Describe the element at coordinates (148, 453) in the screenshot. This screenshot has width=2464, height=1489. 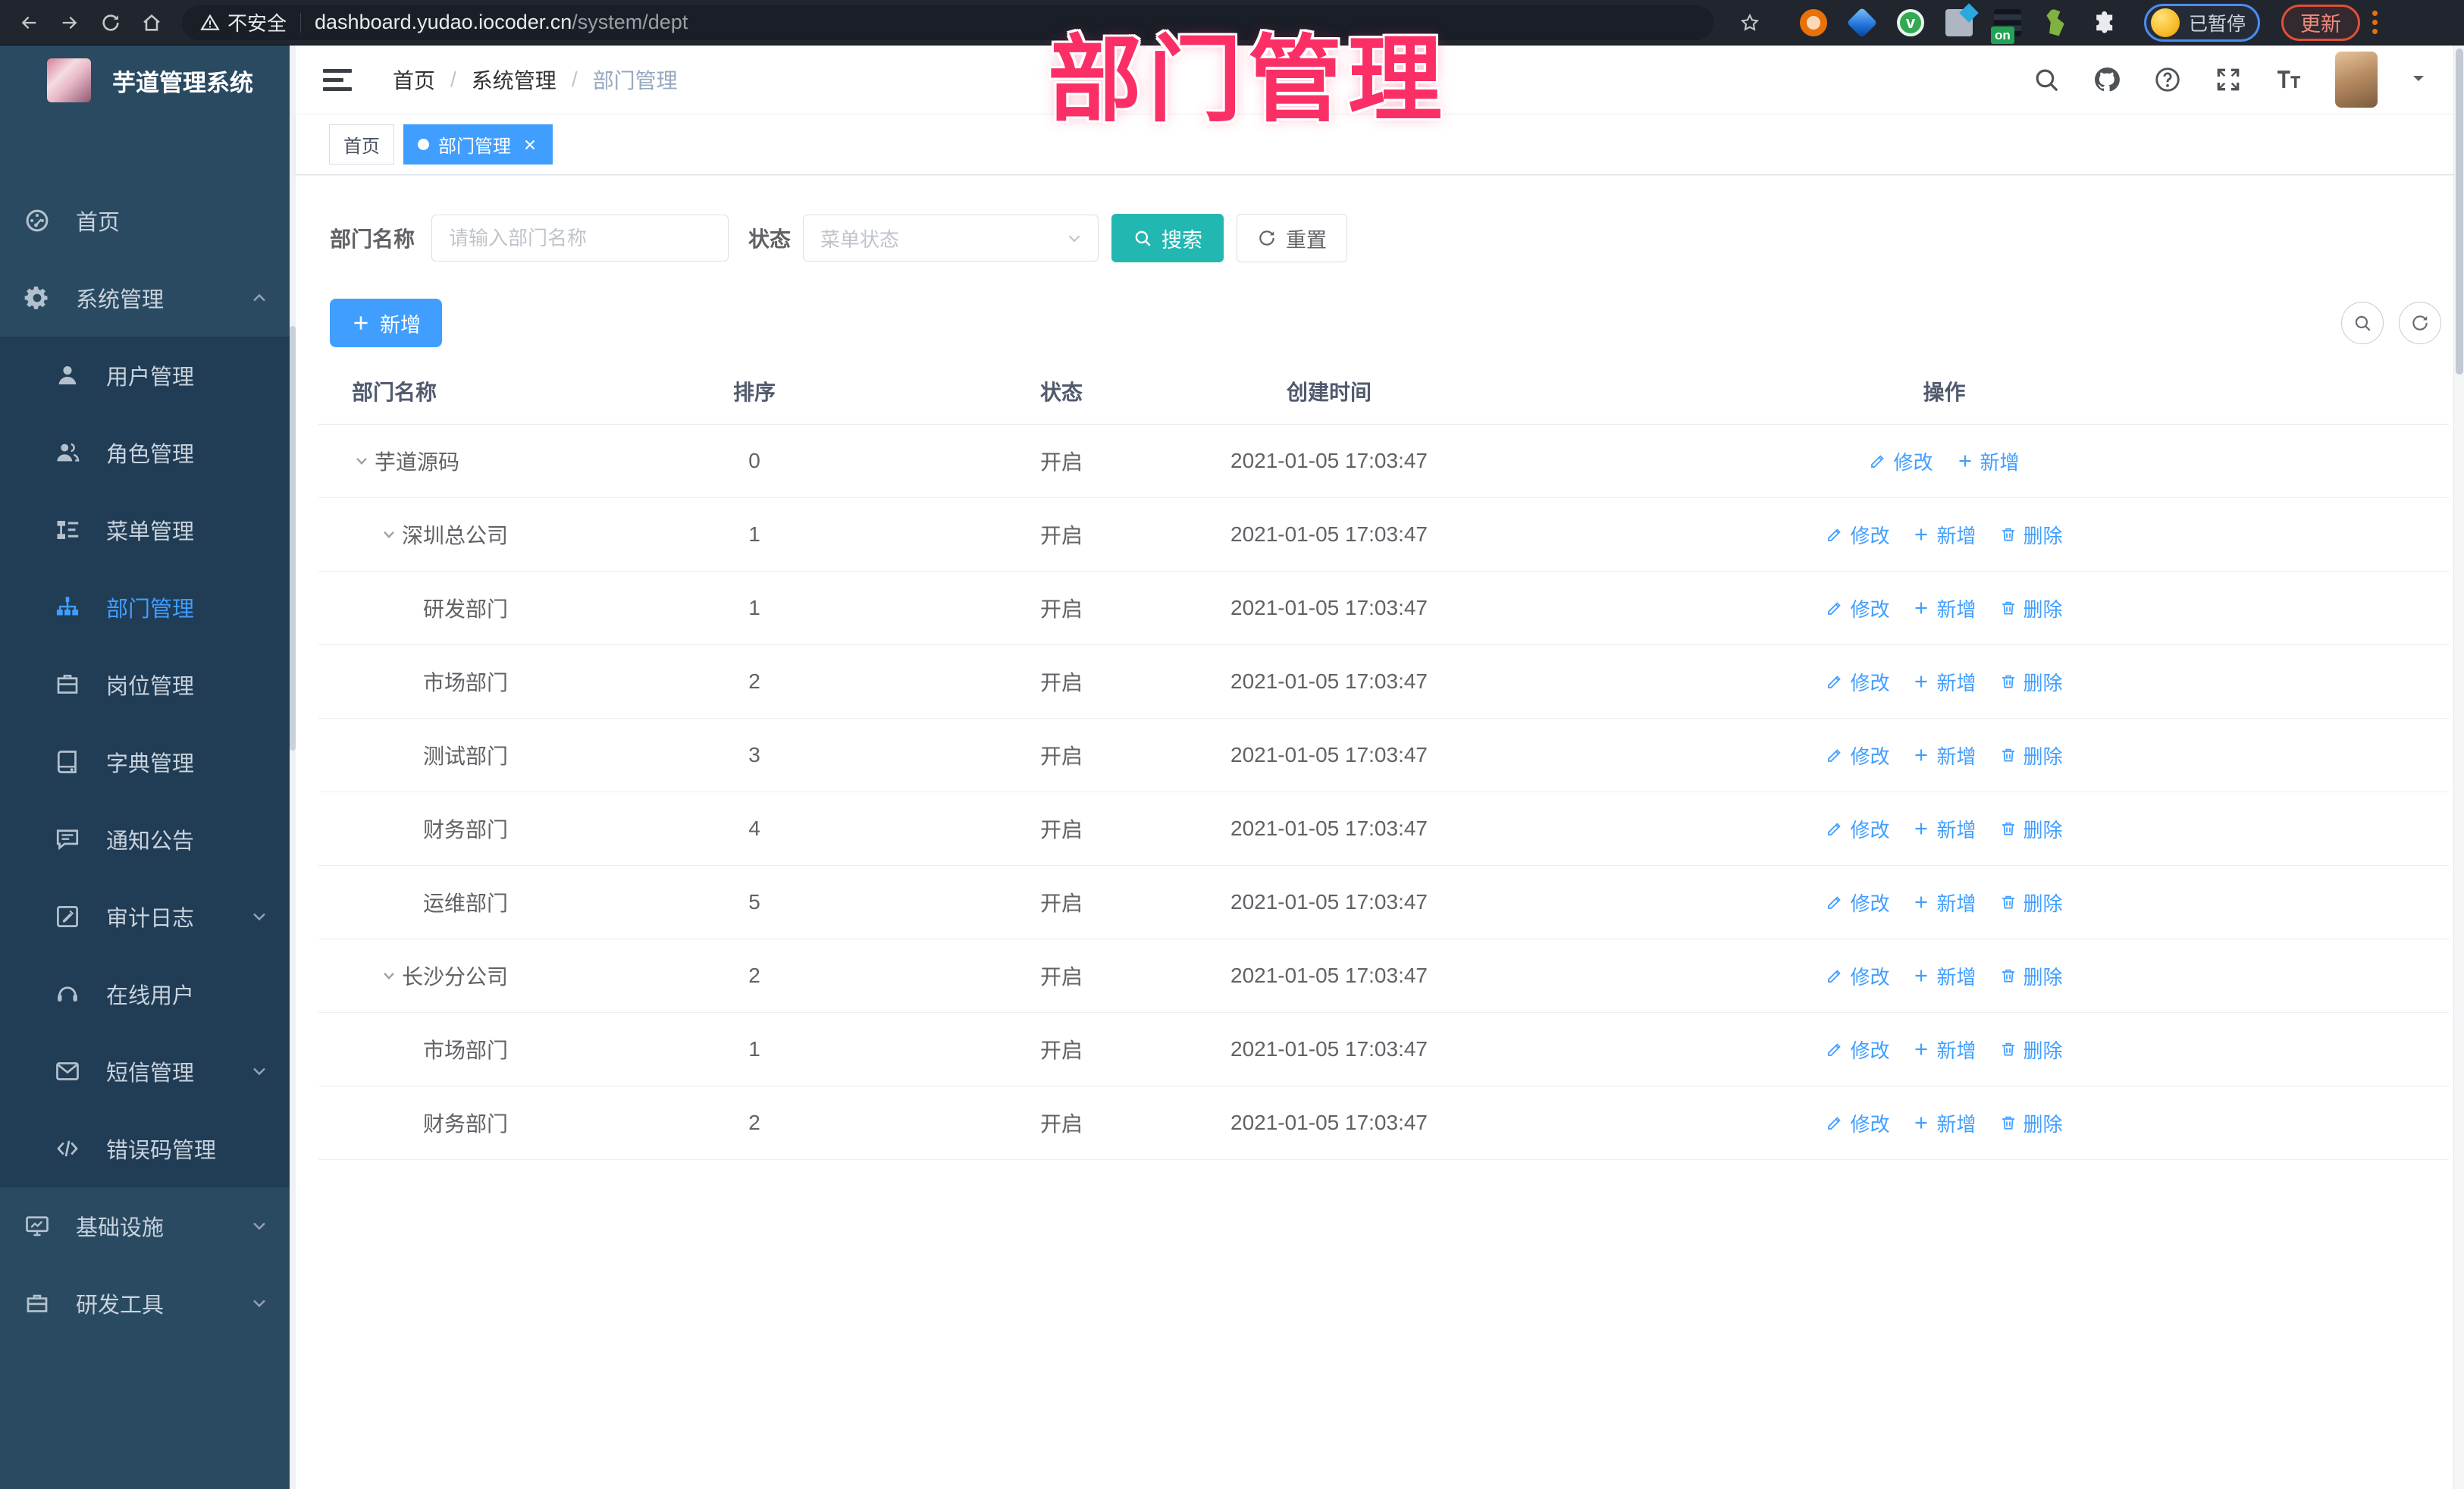
I see `sidebar-item-role: 角色管理` at that location.